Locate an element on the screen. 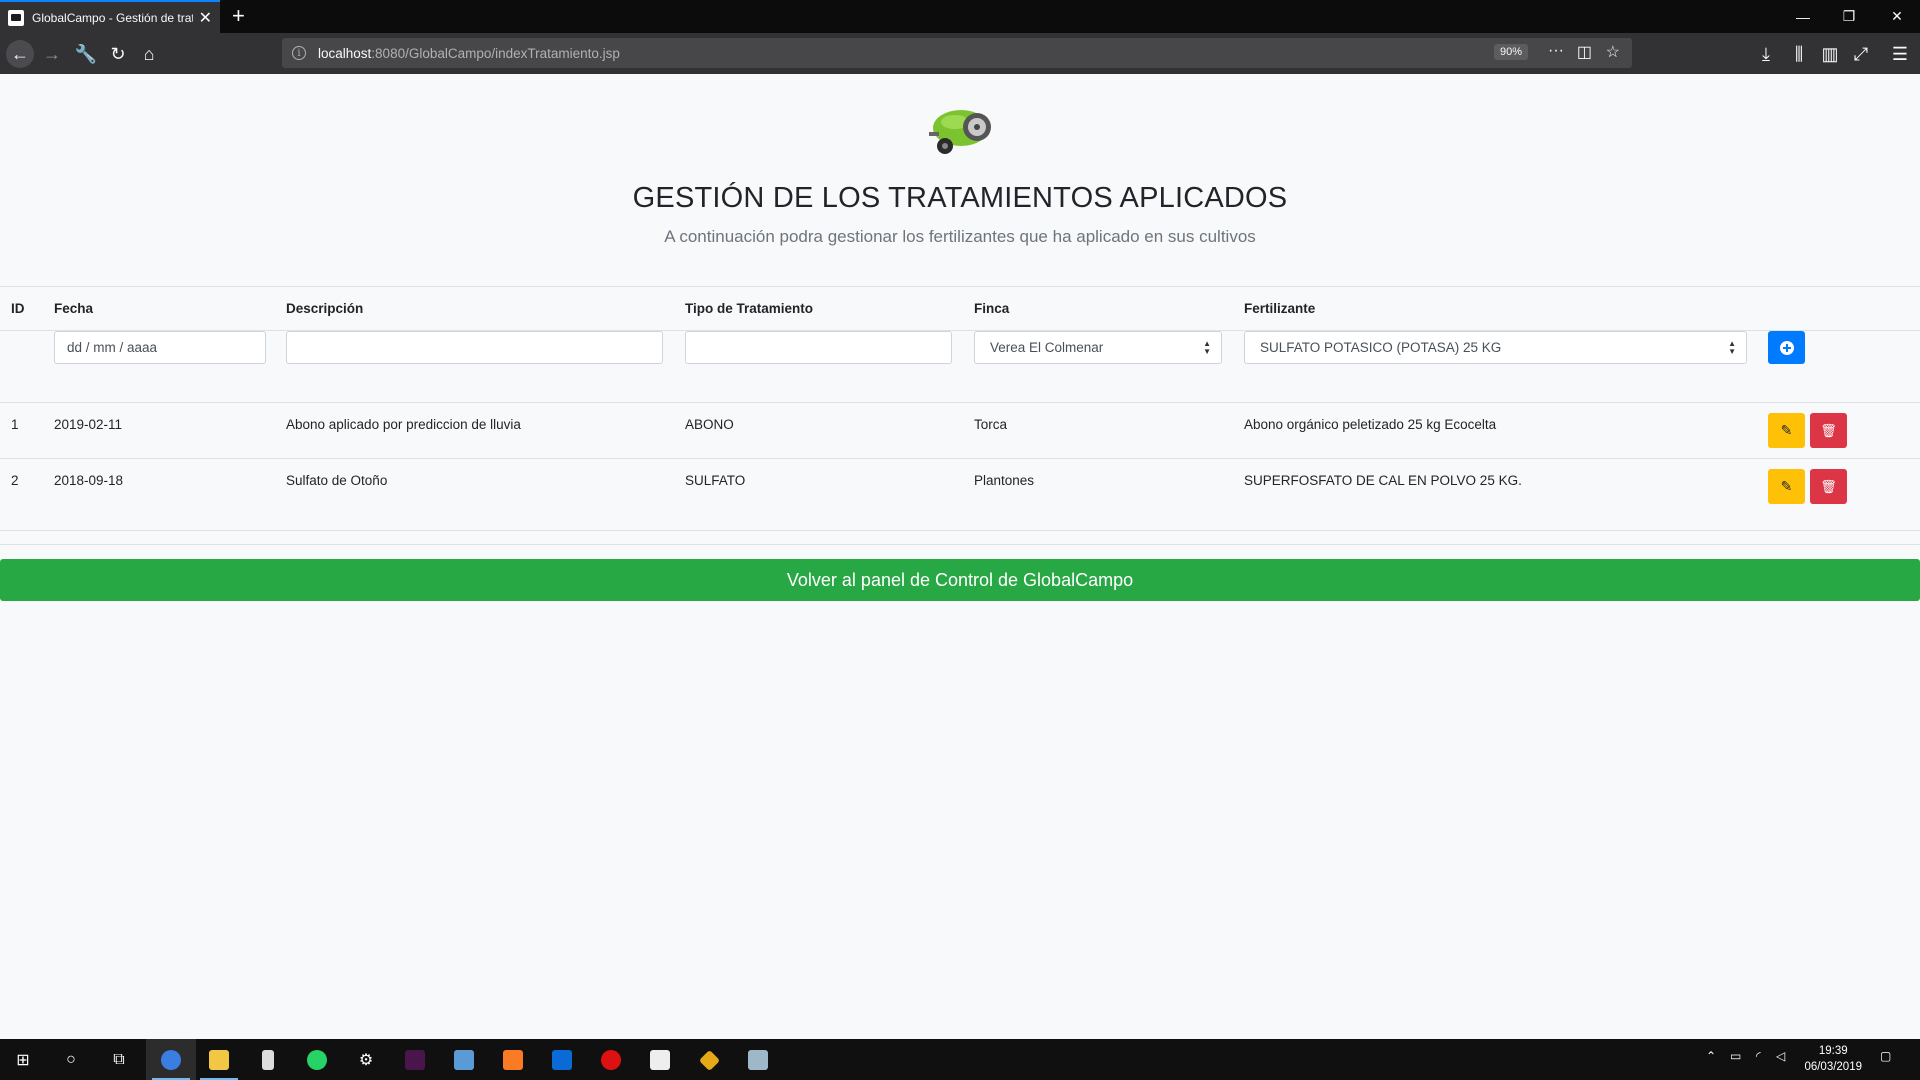 This screenshot has width=1920, height=1080. restore-icon: ❐ is located at coordinates (1849, 16).